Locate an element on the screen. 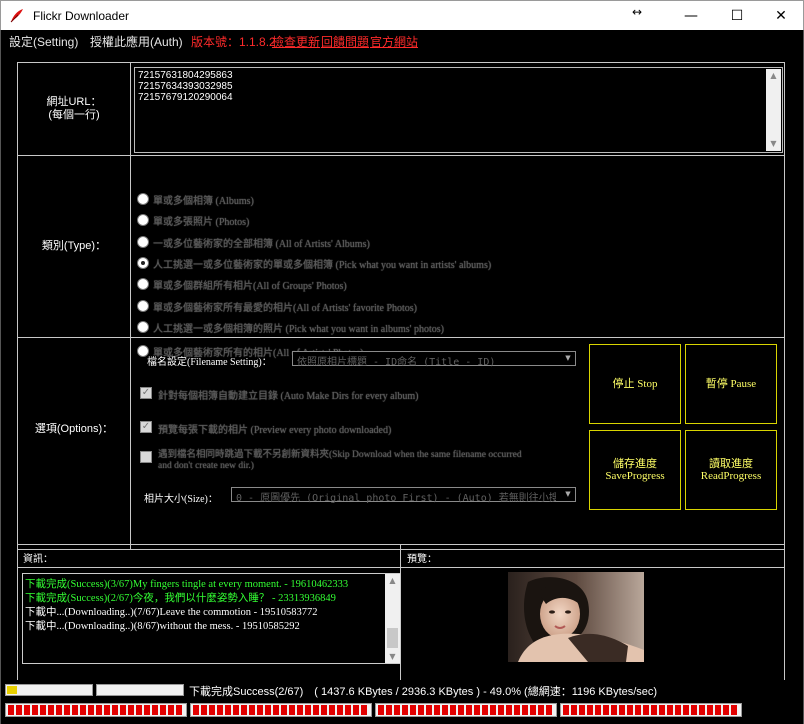 The height and width of the screenshot is (724, 804). save-progress-button: 儲存進度 SaveProgress is located at coordinates (635, 470).